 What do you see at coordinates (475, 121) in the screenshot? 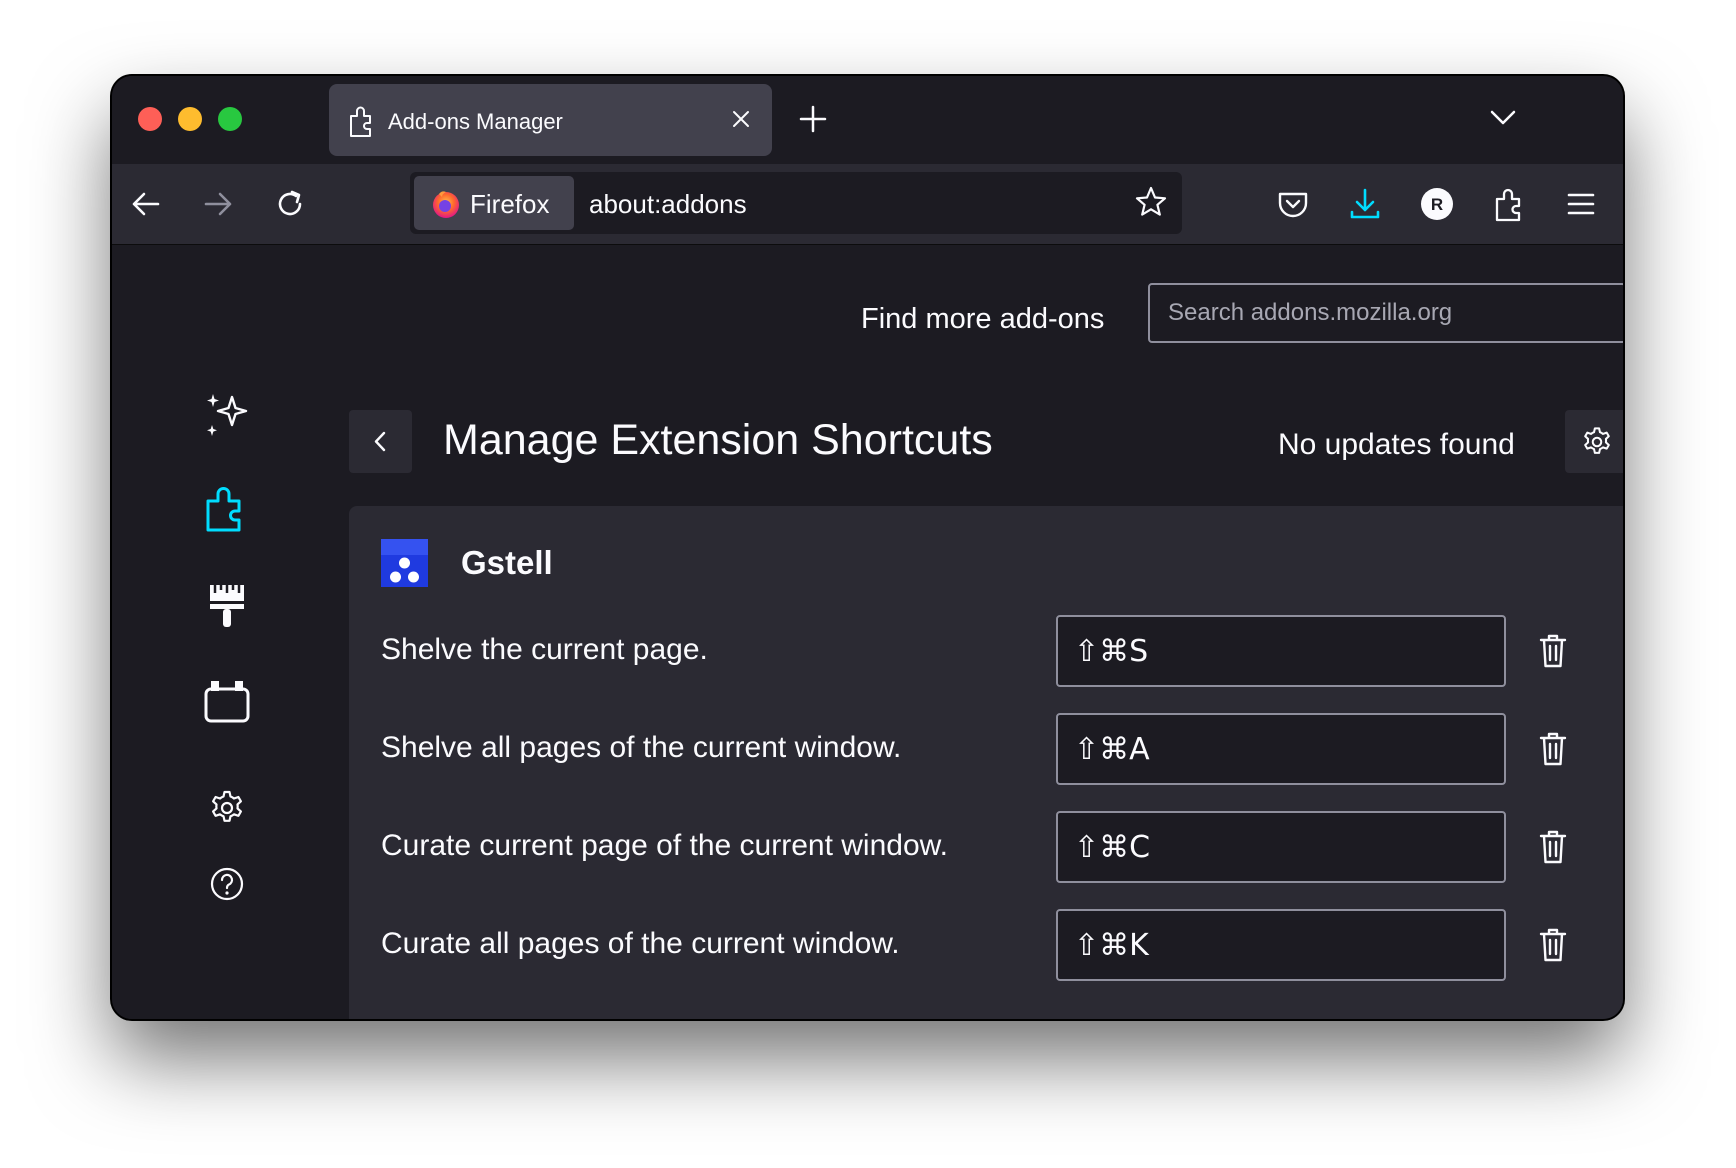
I see `tab-title: Add-ons Manager` at bounding box center [475, 121].